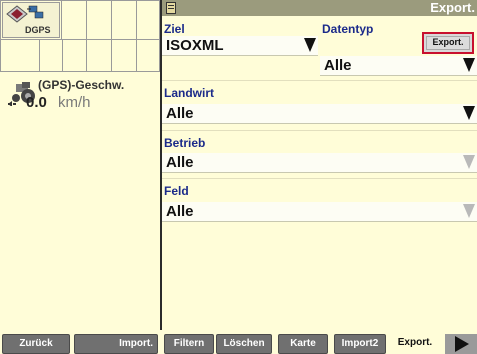 The image size is (477, 354). I want to click on ziel-dropdown: ISOXML, so click(240, 46).